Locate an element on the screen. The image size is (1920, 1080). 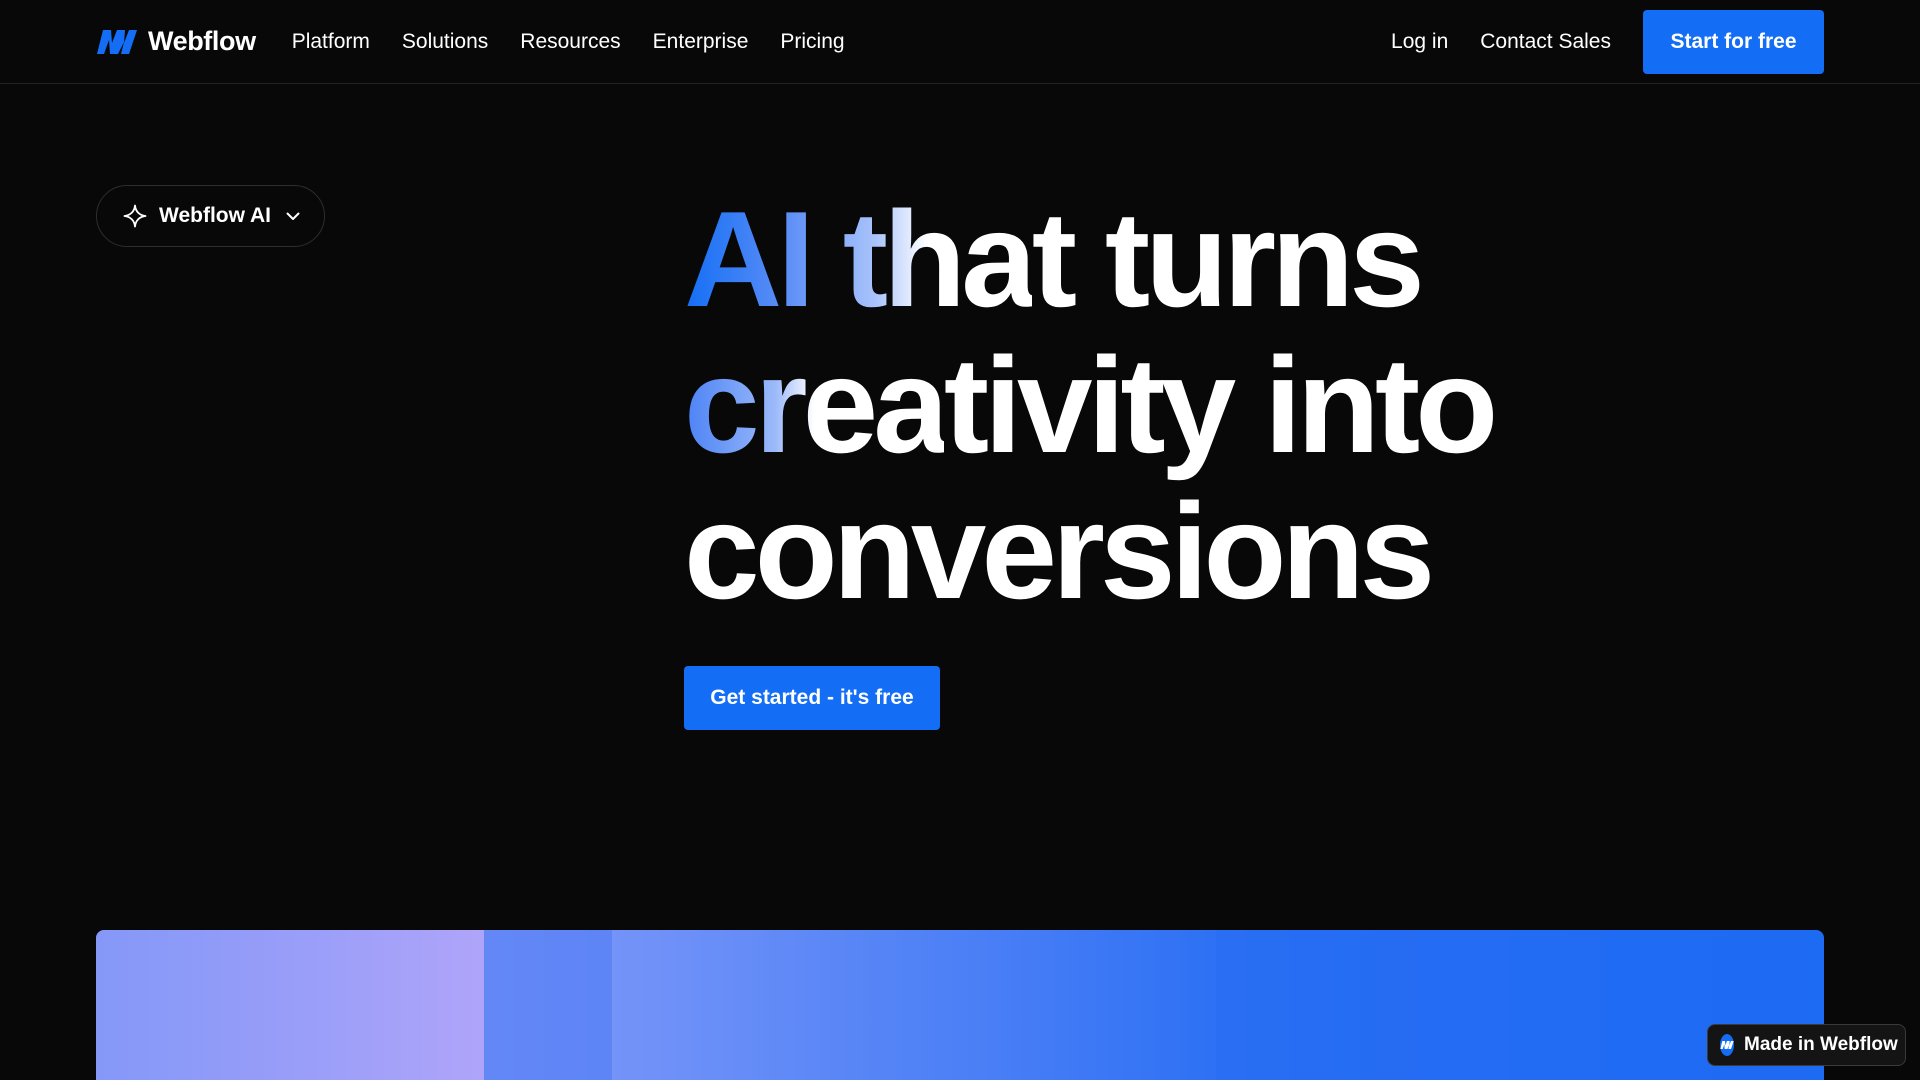
sparkle-icon is located at coordinates (135, 216).